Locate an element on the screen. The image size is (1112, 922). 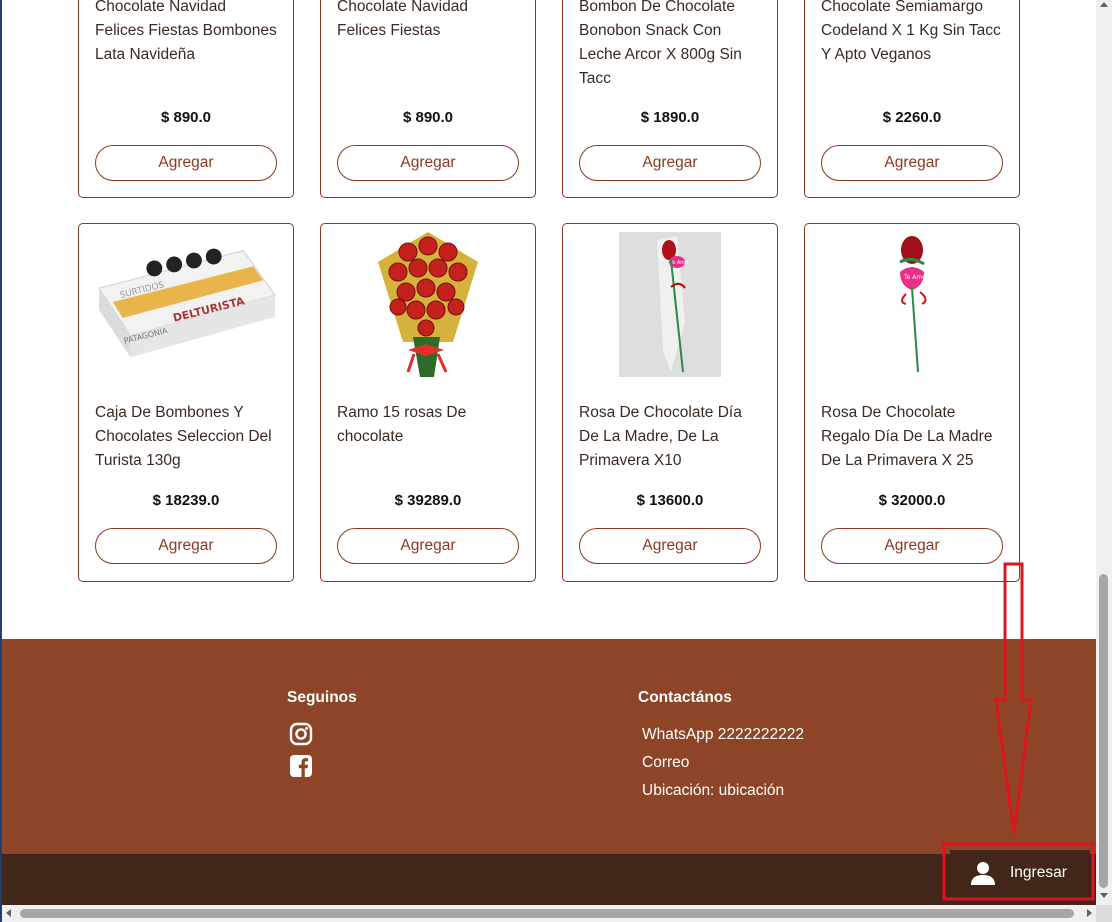
vertical-scrollbar is located at coordinates (1104, 452).